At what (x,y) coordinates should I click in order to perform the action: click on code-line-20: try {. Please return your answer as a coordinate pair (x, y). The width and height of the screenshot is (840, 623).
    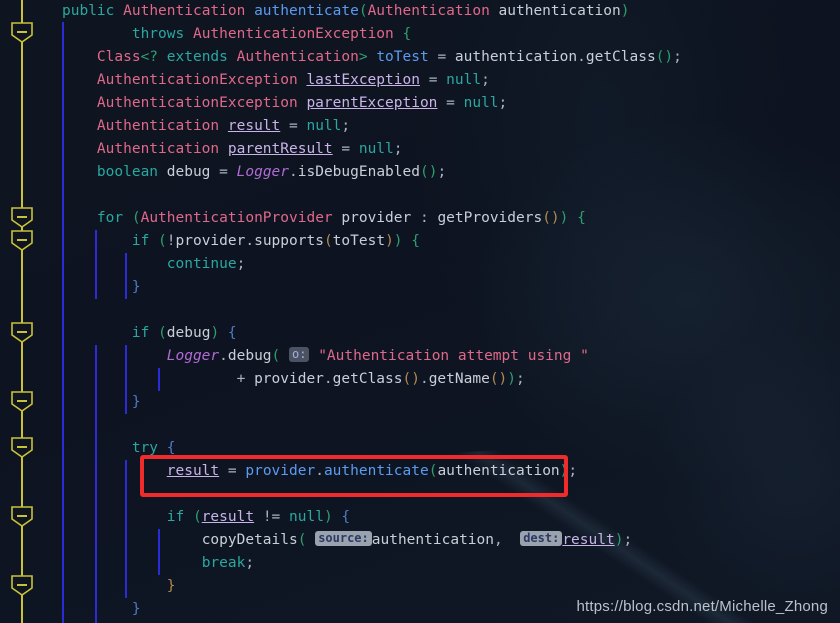
    Looking at the image, I should click on (153, 448).